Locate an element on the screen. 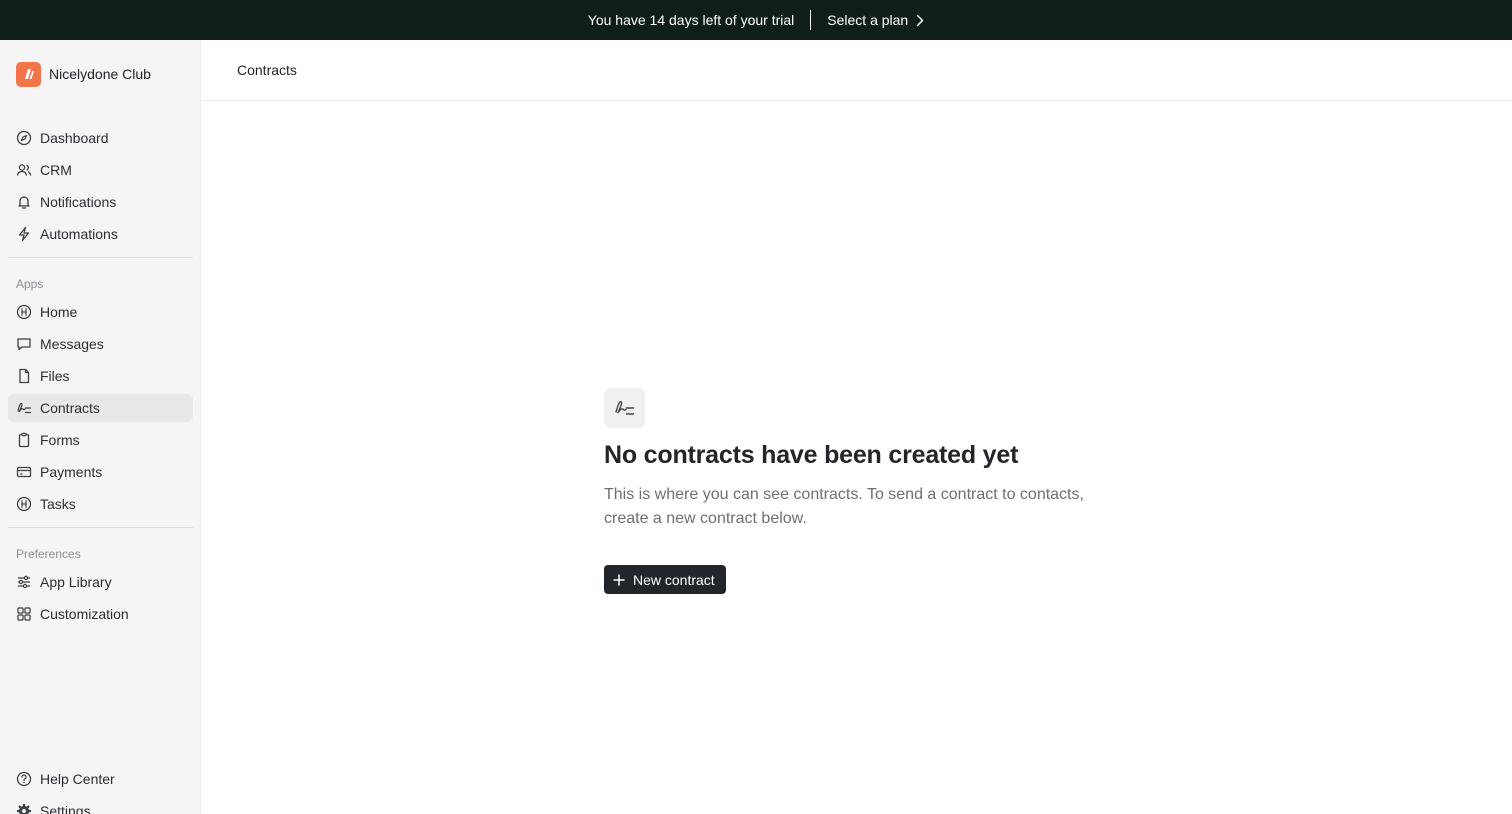 The width and height of the screenshot is (1512, 814). nav-home: Home is located at coordinates (100, 312).